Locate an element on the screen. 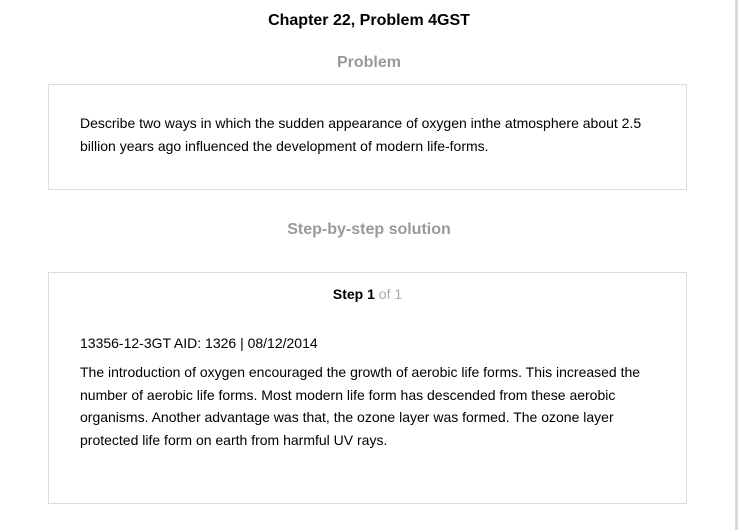 The image size is (738, 530). step-number: 1 is located at coordinates (371, 294).